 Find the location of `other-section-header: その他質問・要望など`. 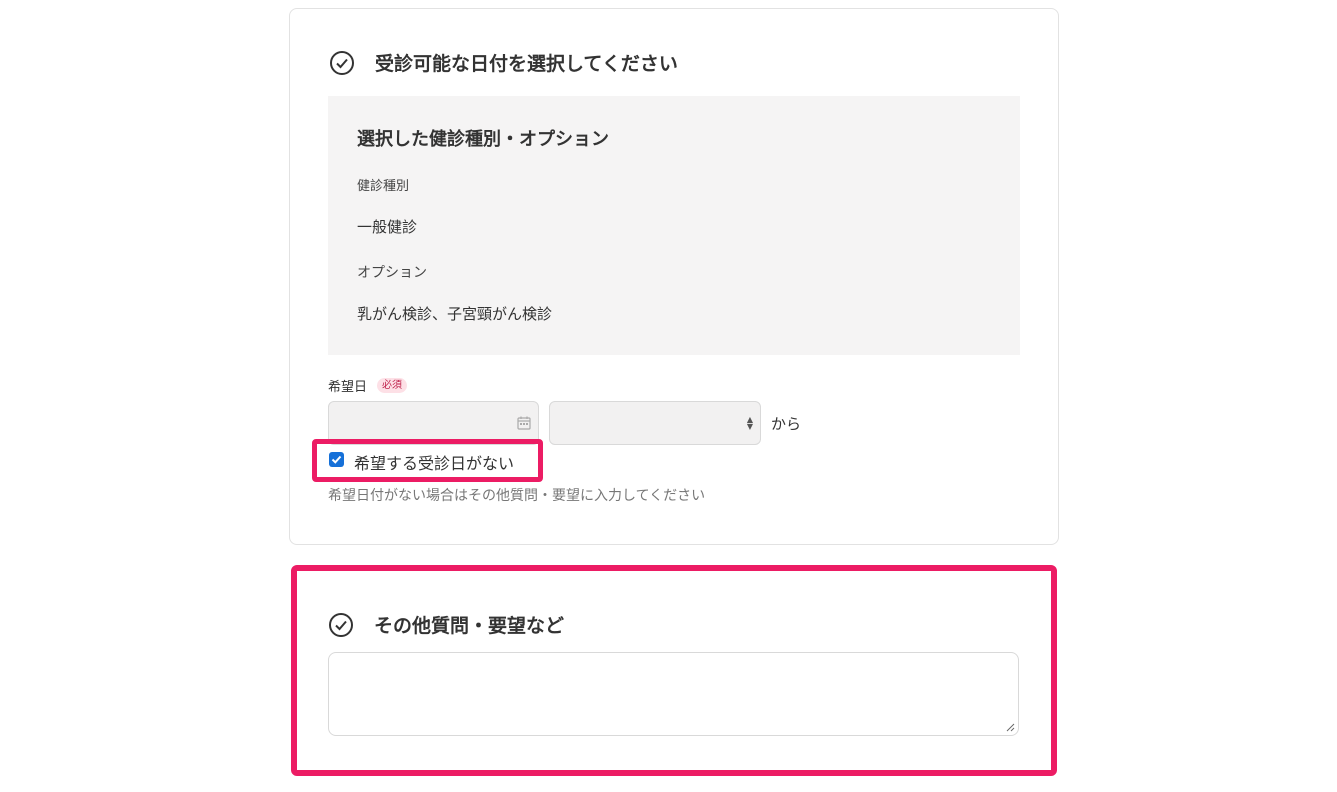

other-section-header: その他質問・要望など is located at coordinates (446, 624).